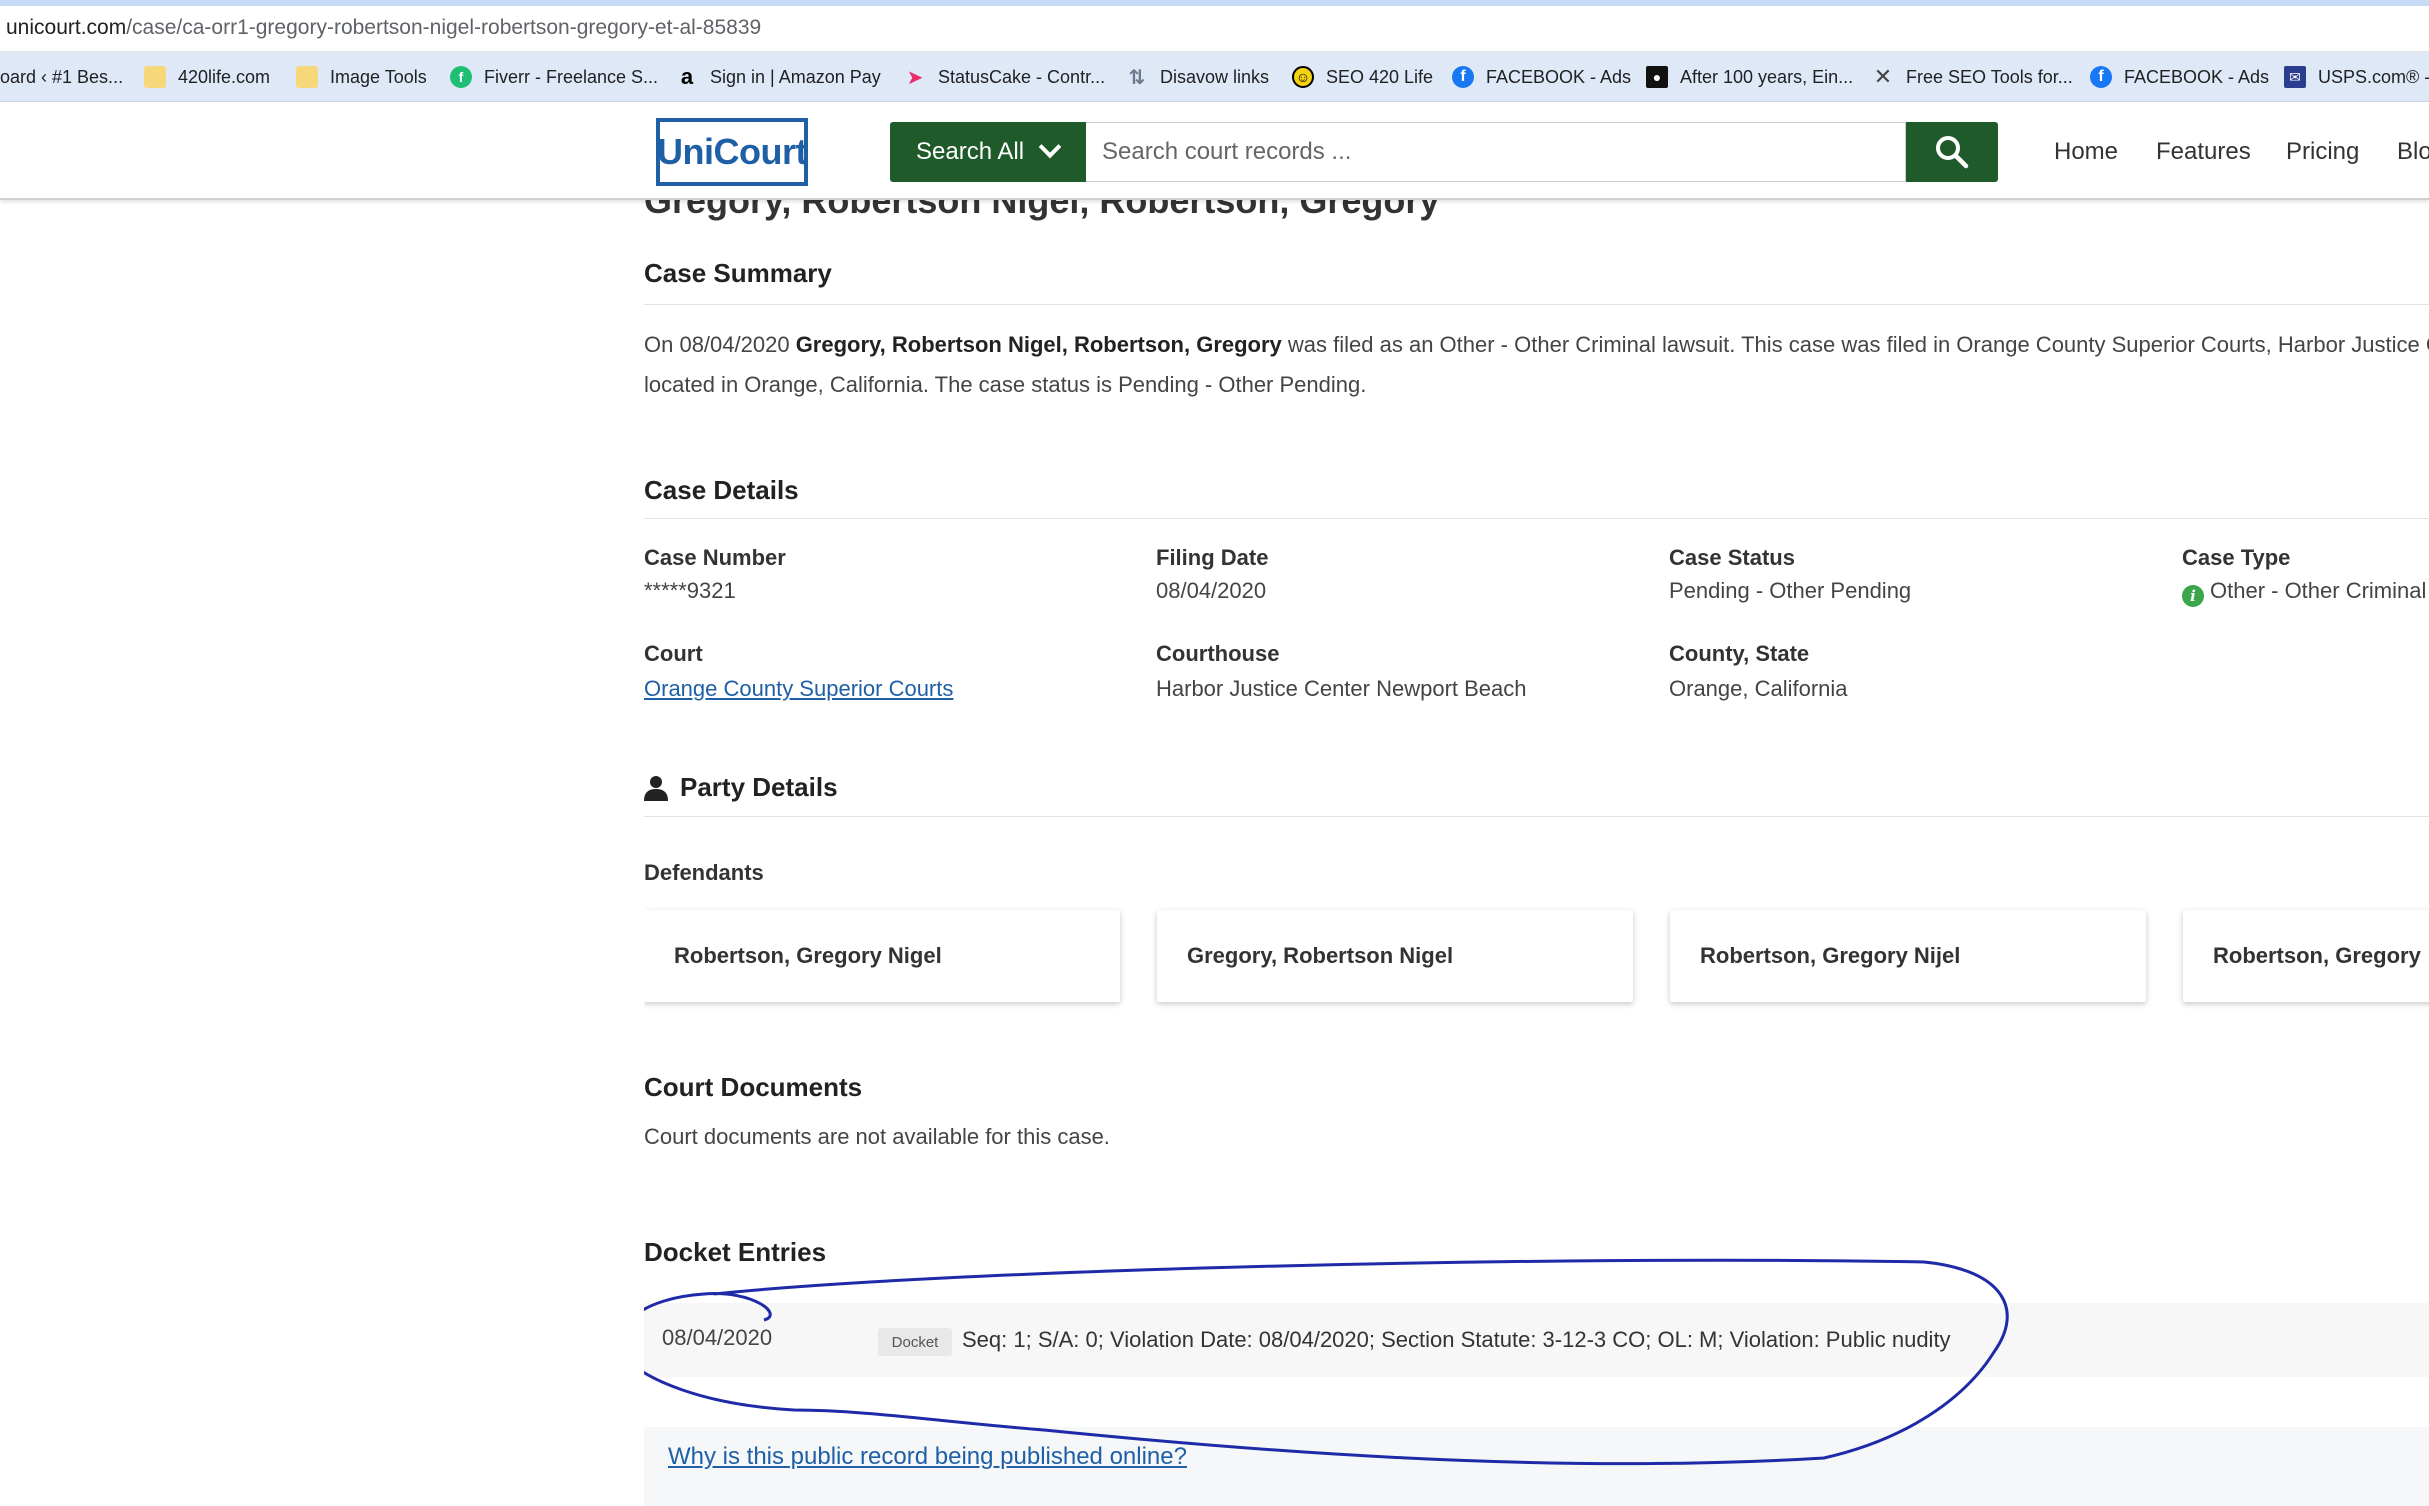 The image size is (2429, 1506). What do you see at coordinates (753, 1087) in the screenshot?
I see `court-documents-heading: Court Documents` at bounding box center [753, 1087].